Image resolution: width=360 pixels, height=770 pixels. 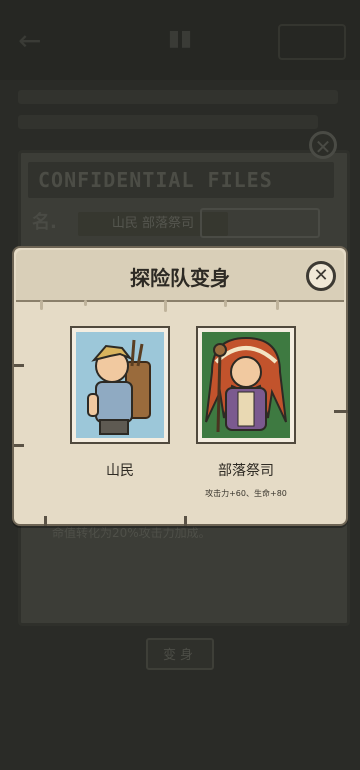 What do you see at coordinates (180, 654) in the screenshot?
I see `transform-button: 变身` at bounding box center [180, 654].